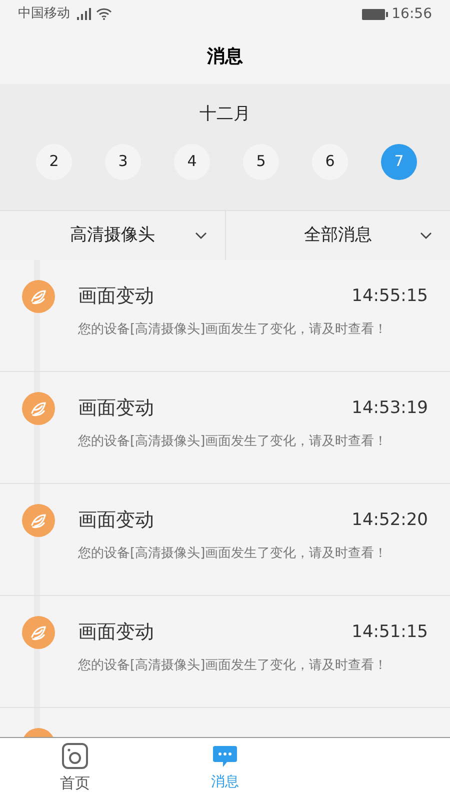  What do you see at coordinates (83, 14) in the screenshot?
I see `signal-icon` at bounding box center [83, 14].